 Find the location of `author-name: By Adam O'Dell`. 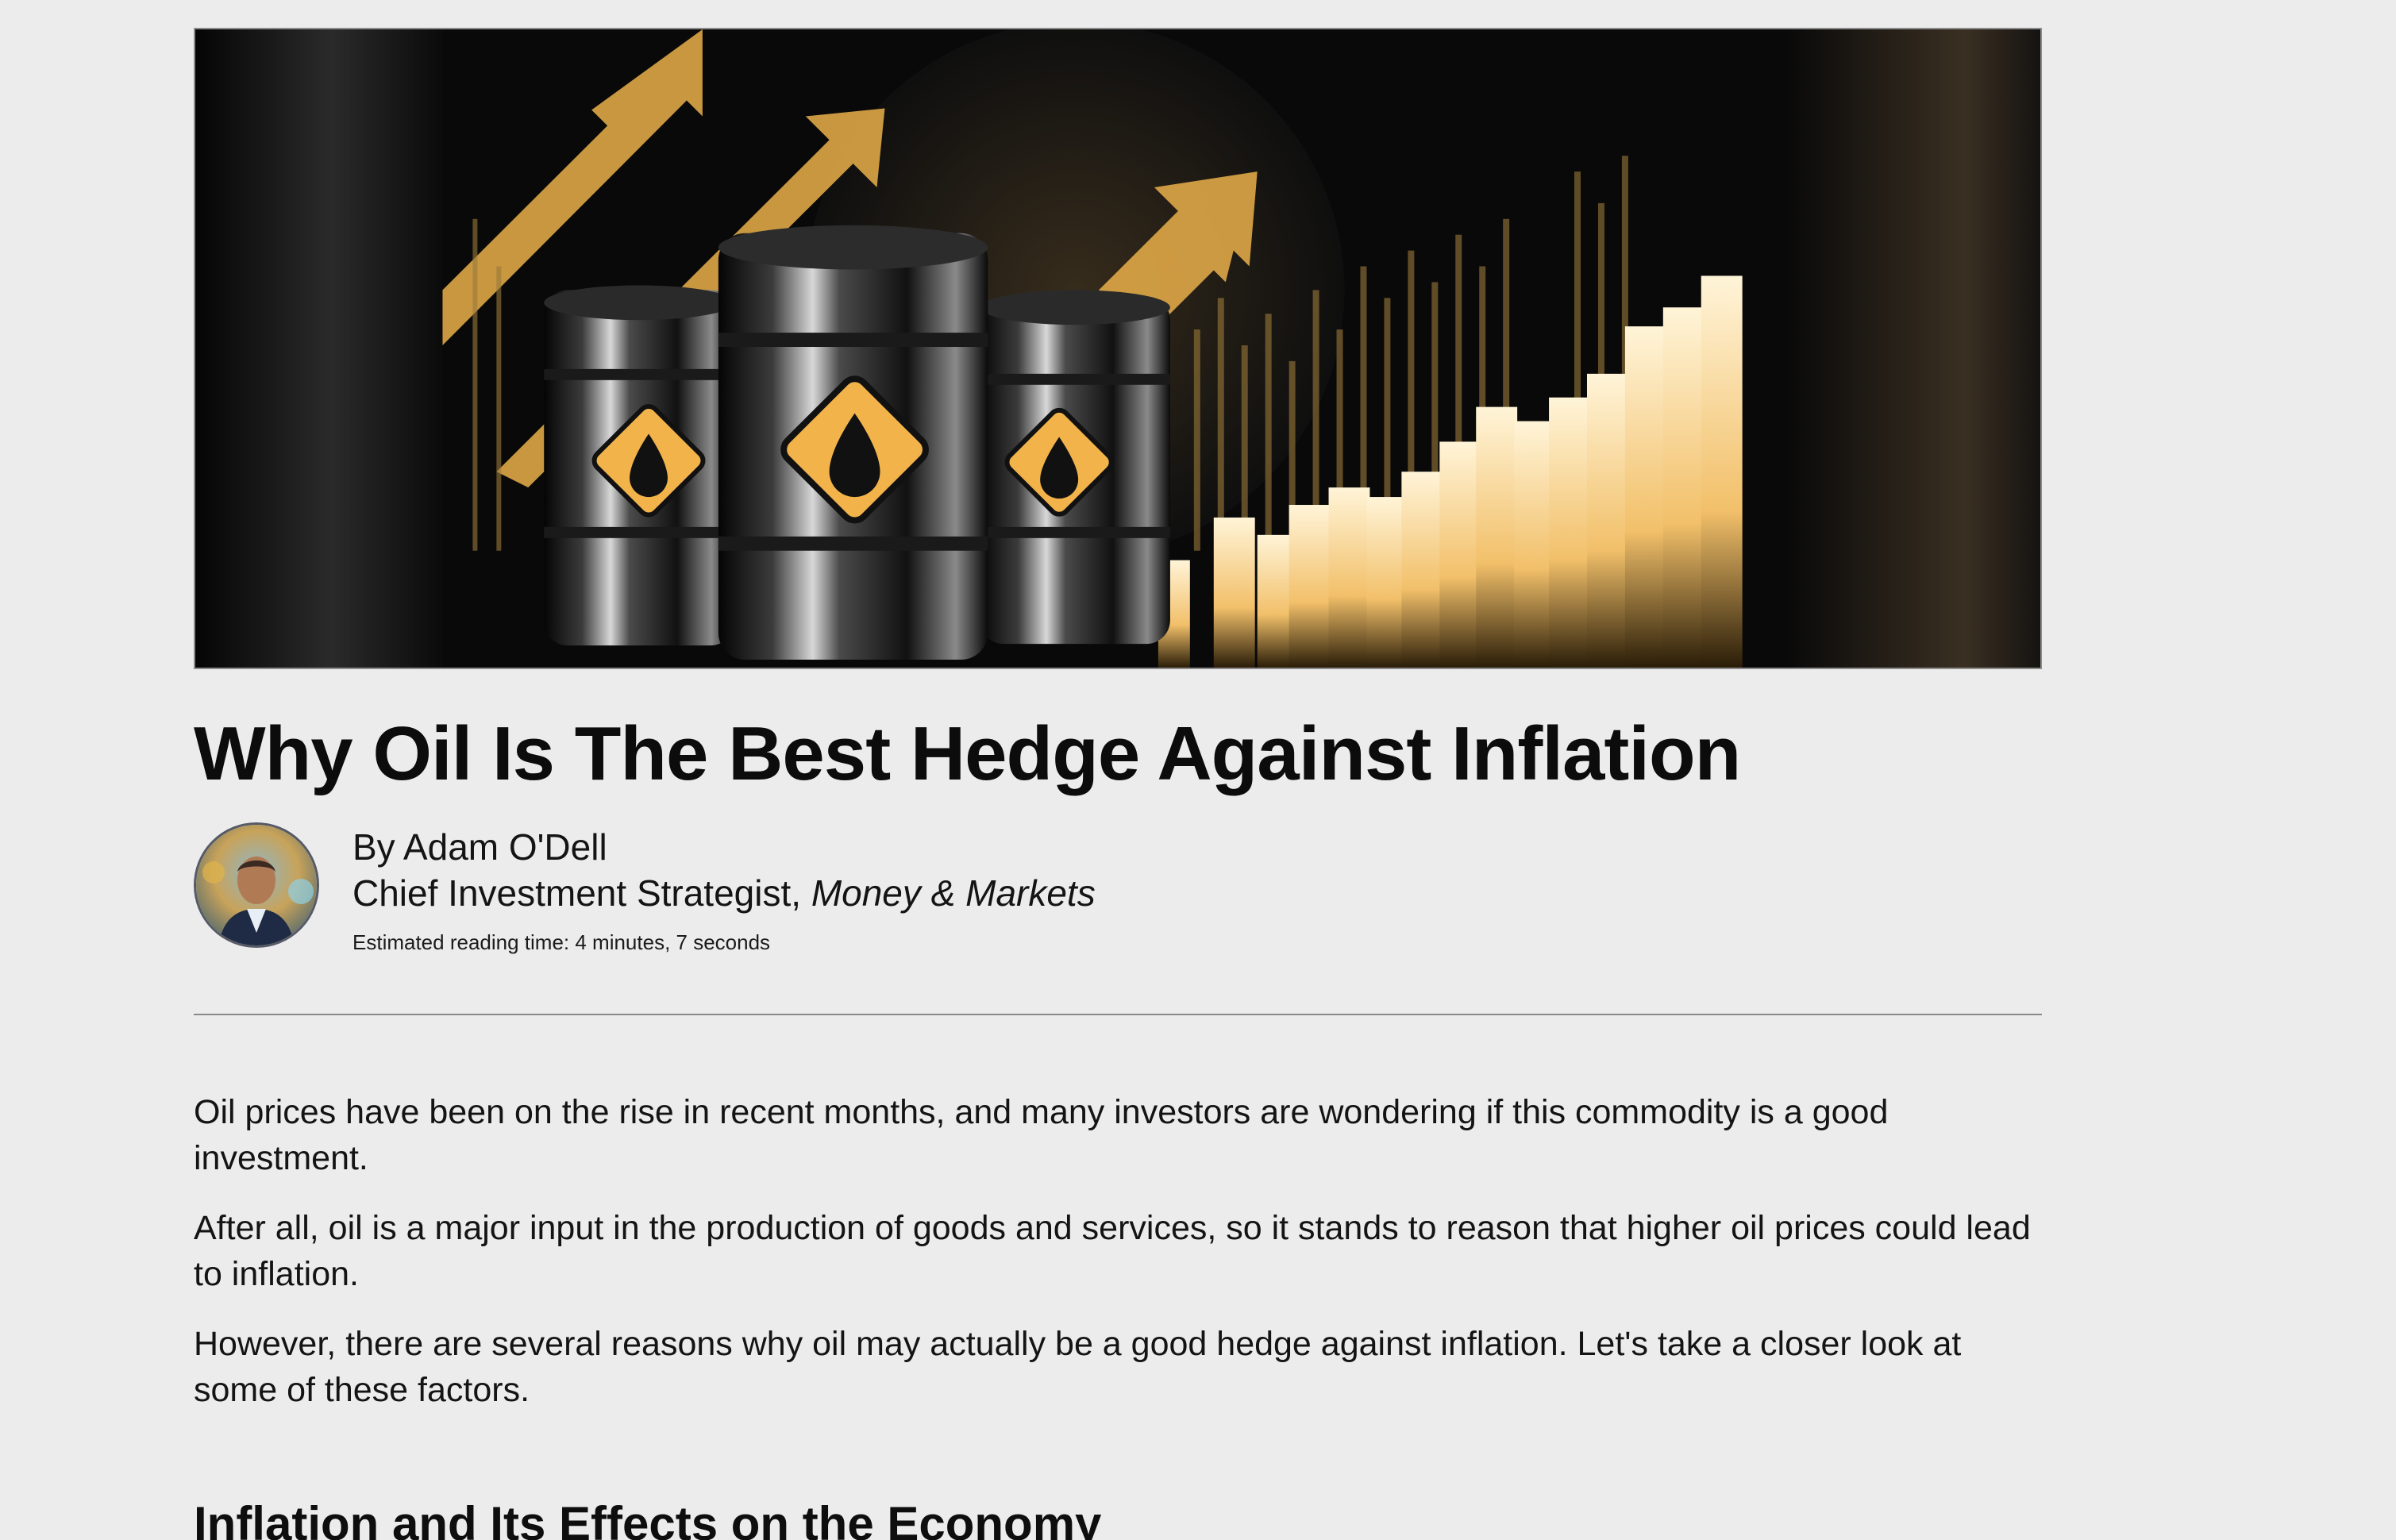

author-name: By Adam O'Dell is located at coordinates (724, 847).